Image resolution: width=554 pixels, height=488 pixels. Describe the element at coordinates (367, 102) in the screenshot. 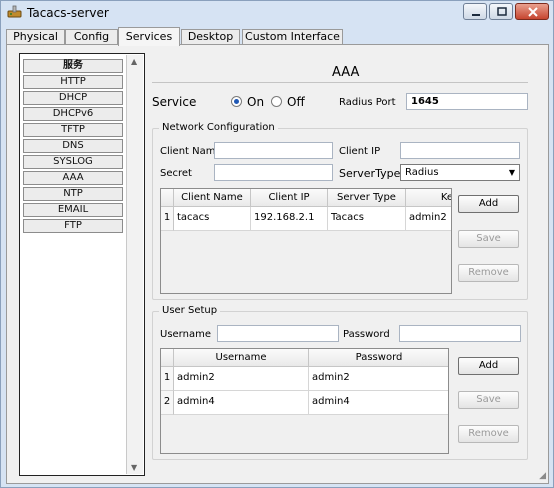

I see `radius-port-label: Radius Port` at that location.